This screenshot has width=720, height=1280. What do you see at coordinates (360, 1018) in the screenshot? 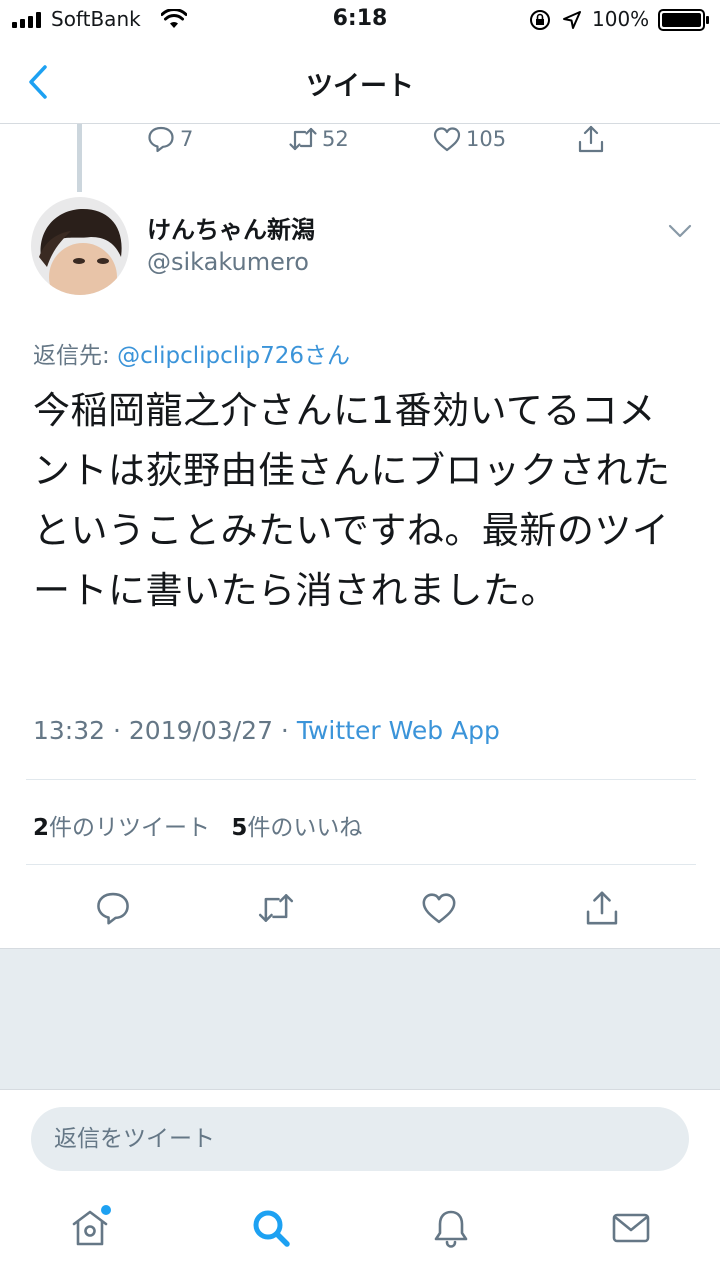
I see `empty-replies-area` at bounding box center [360, 1018].